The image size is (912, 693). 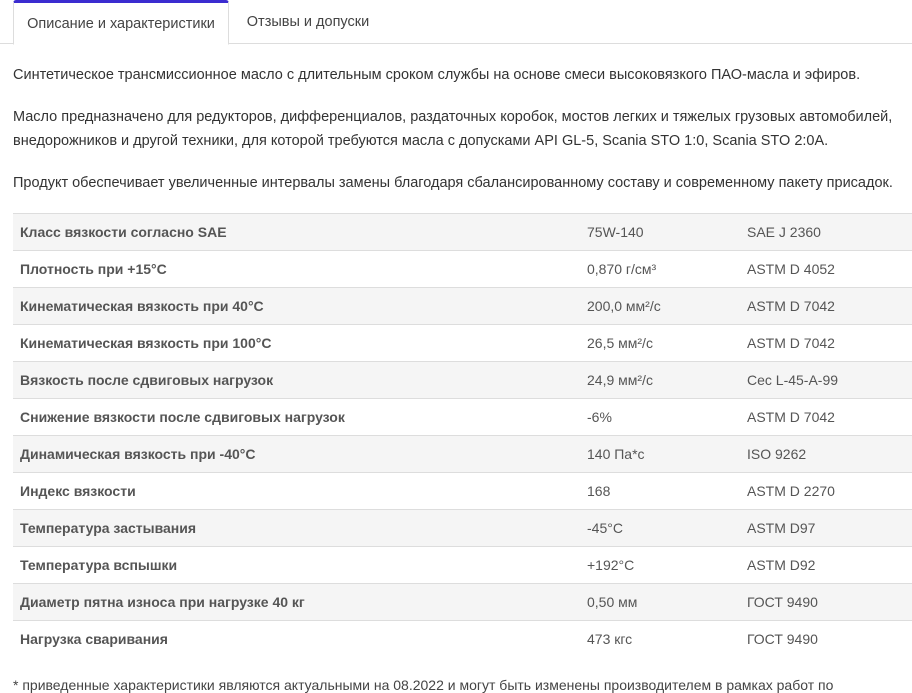 What do you see at coordinates (462, 491) in the screenshot?
I see `table-row: Индекс вязкости 168 ASTM D 2270` at bounding box center [462, 491].